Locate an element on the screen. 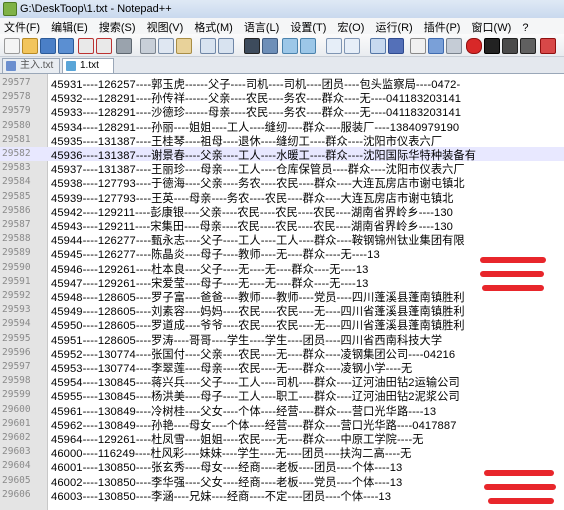 Image resolution: width=564 pixels, height=510 pixels. save-icon is located at coordinates (48, 46).